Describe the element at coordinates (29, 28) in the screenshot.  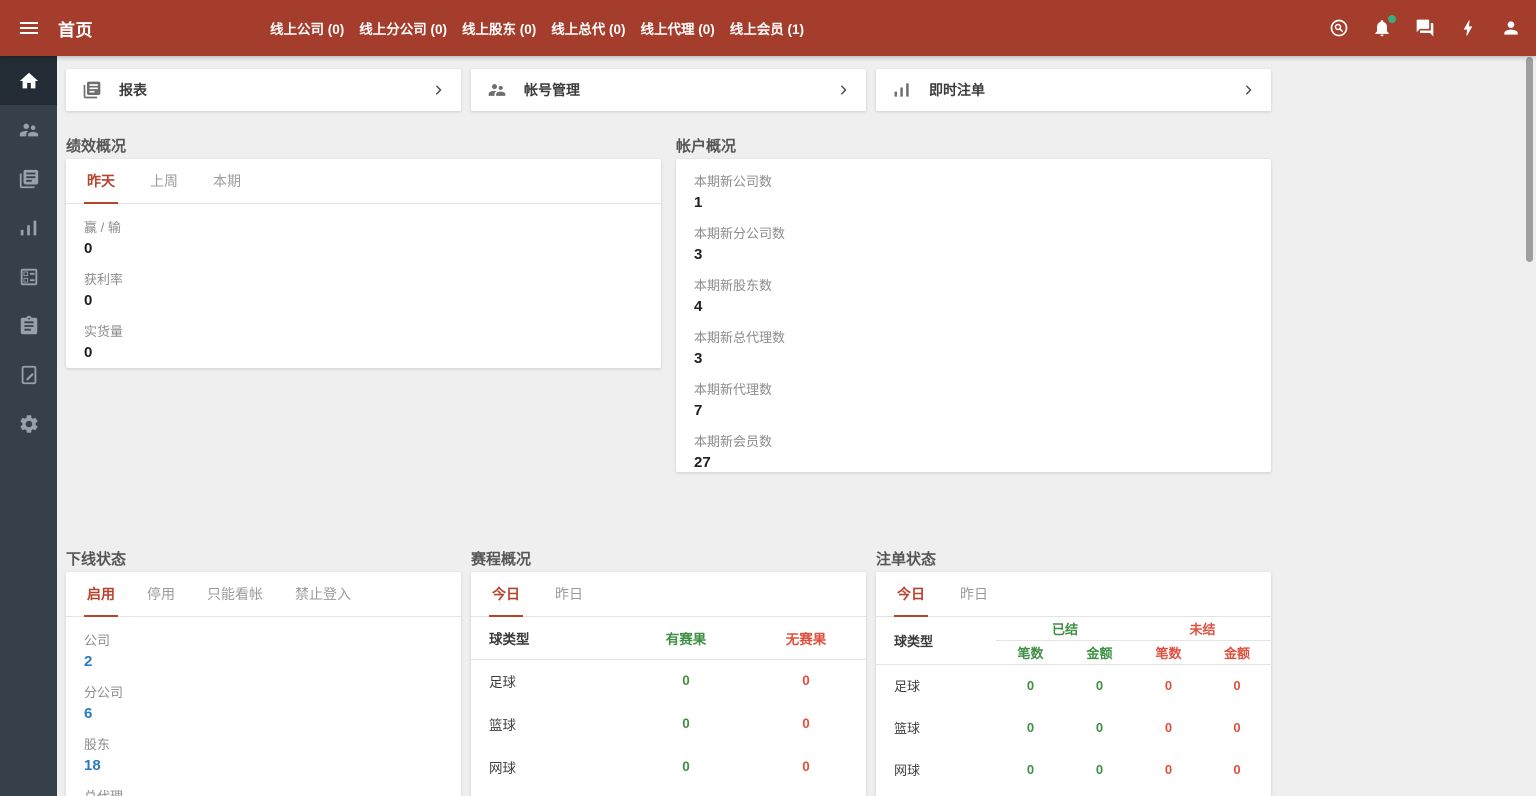
I see `menu-hamburger-icon` at that location.